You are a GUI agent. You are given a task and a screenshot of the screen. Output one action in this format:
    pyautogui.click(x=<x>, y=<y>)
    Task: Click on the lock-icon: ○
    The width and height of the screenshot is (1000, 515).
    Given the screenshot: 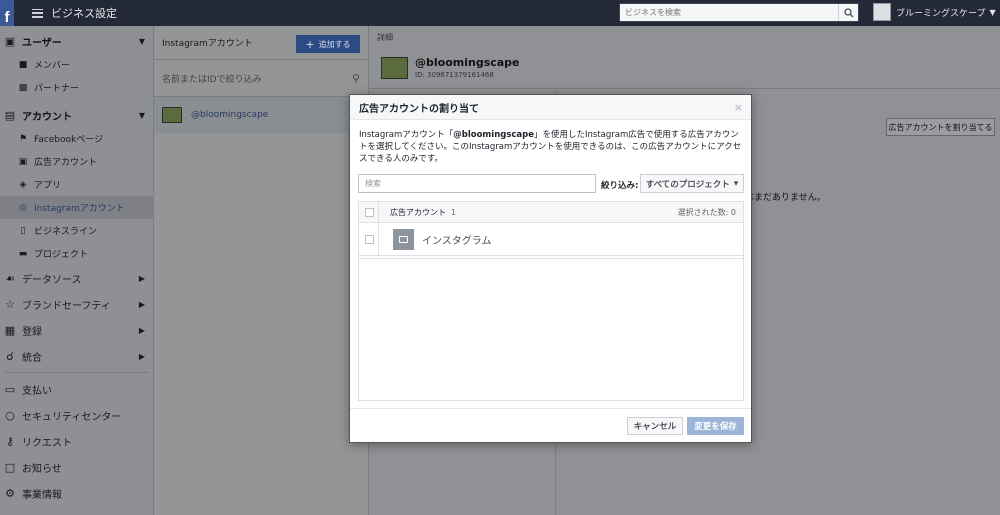 What is the action you would take?
    pyautogui.click(x=10, y=415)
    